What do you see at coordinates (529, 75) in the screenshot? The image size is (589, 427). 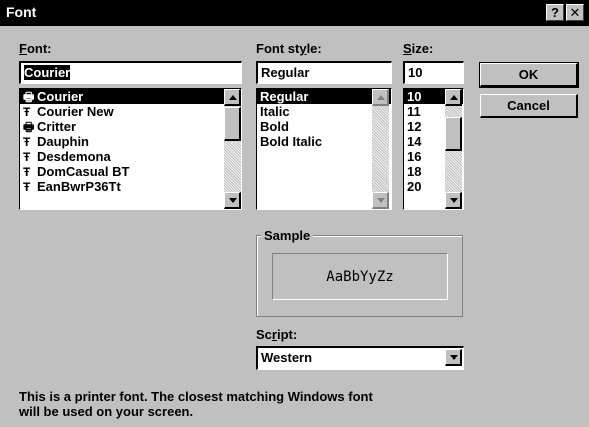 I see `ok-button: OK` at bounding box center [529, 75].